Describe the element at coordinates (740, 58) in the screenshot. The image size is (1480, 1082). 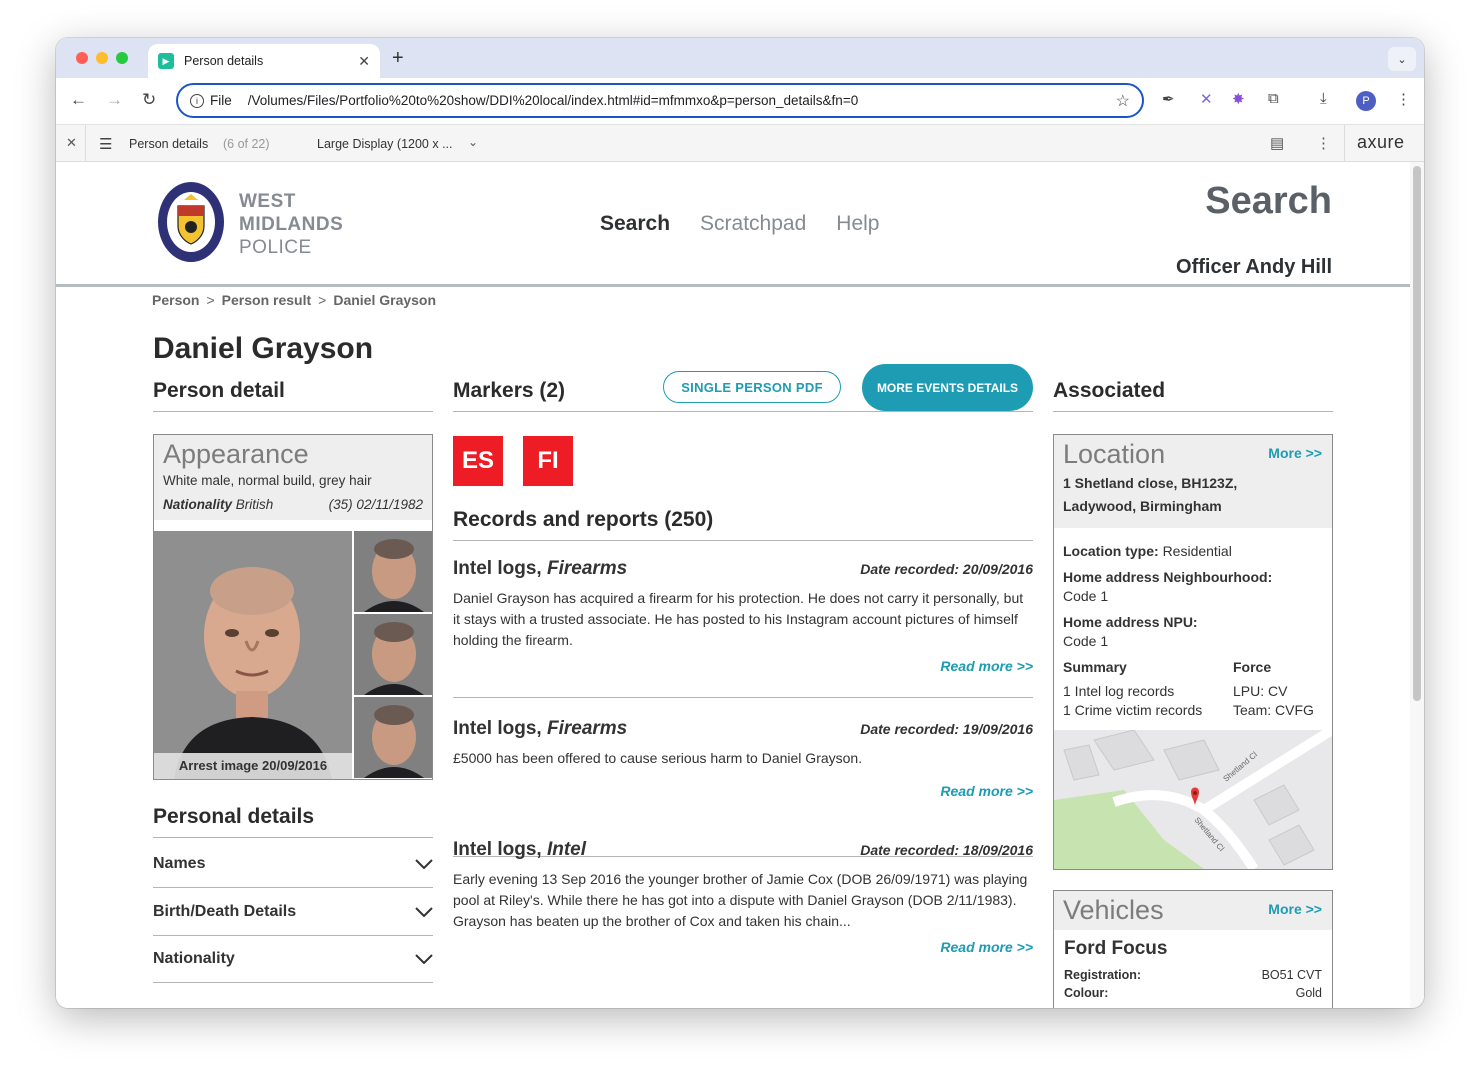
I see `tab-strip: ▶ Person details ✕ + ⌄` at that location.